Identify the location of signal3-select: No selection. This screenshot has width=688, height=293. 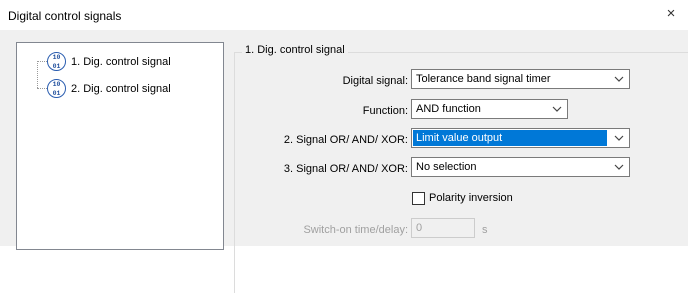
(520, 167).